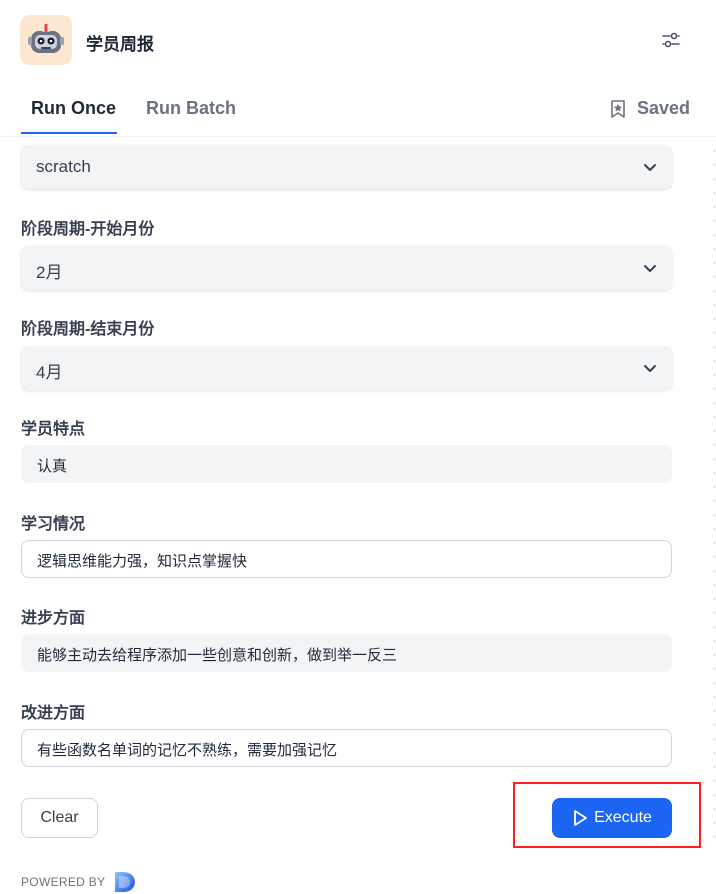 This screenshot has width=716, height=894. I want to click on start-month-value: 2月, so click(49, 272).